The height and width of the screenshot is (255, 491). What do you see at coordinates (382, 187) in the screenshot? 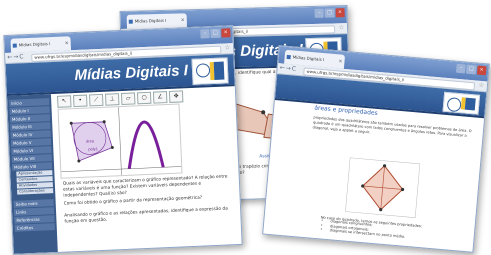
I see `square-diagonals-applet` at bounding box center [382, 187].